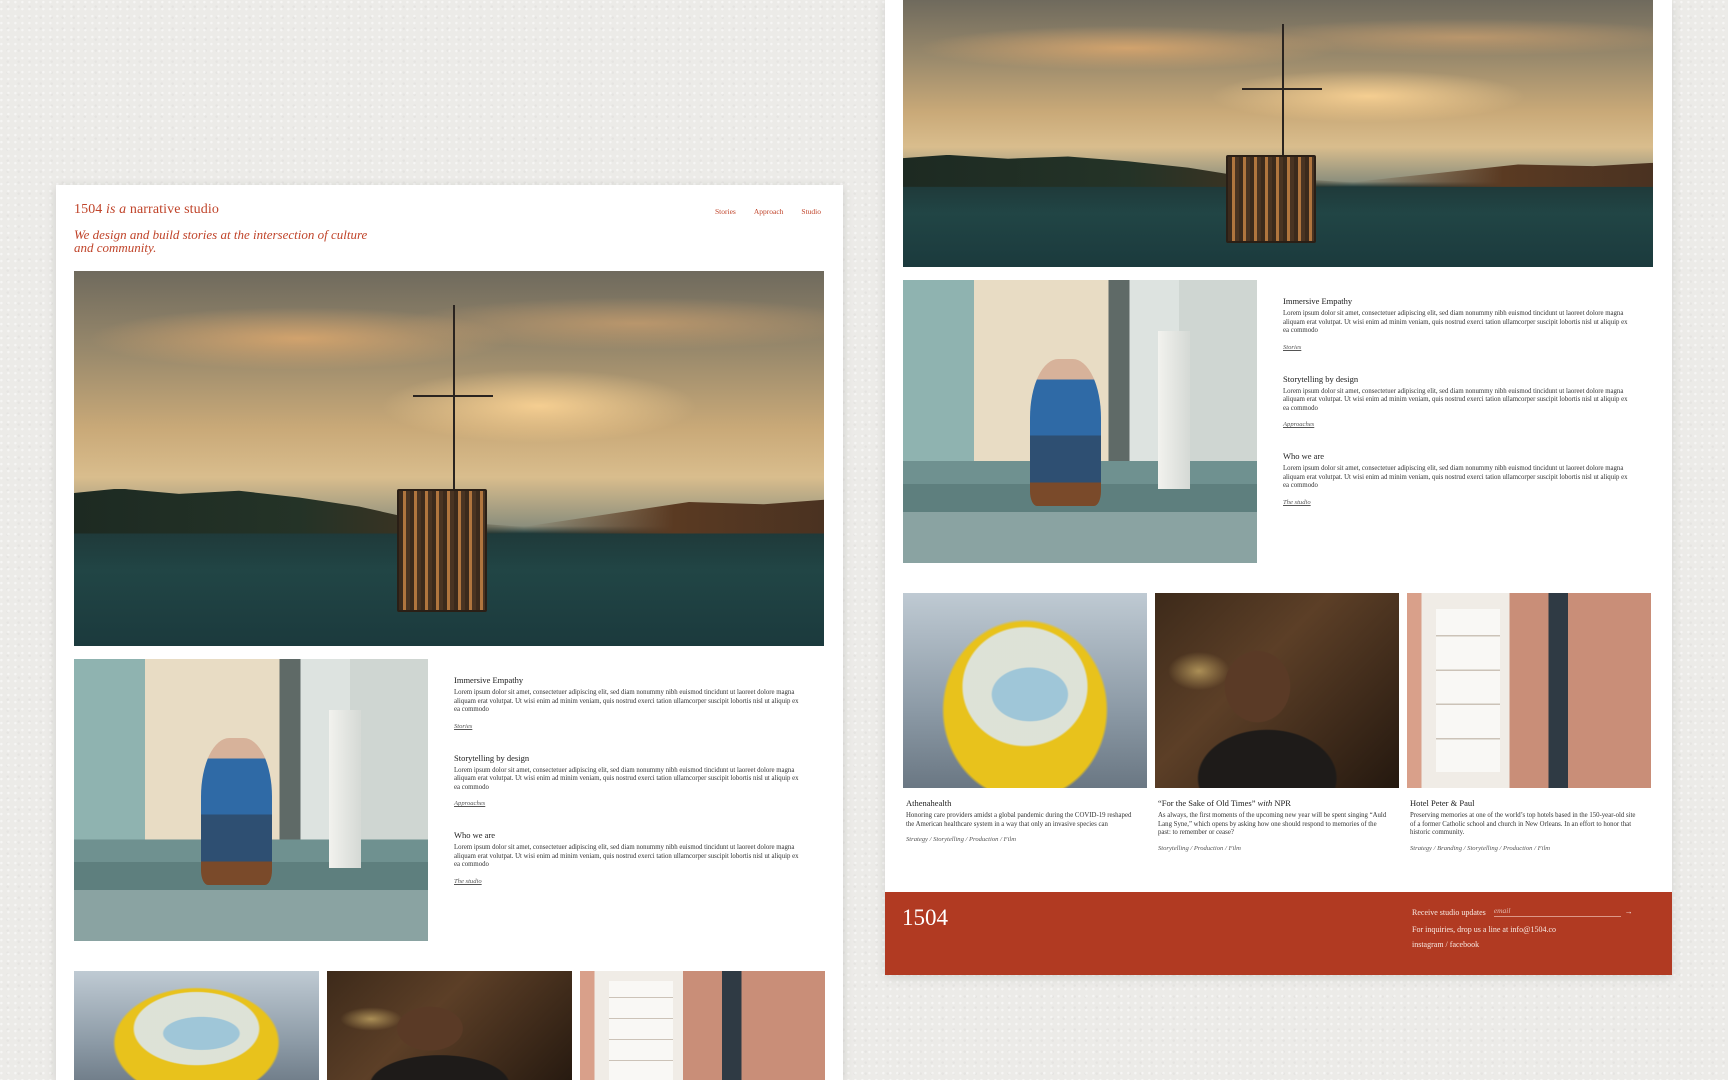 This screenshot has width=1728, height=1080. I want to click on brand-descriptor: narrative studio, so click(174, 209).